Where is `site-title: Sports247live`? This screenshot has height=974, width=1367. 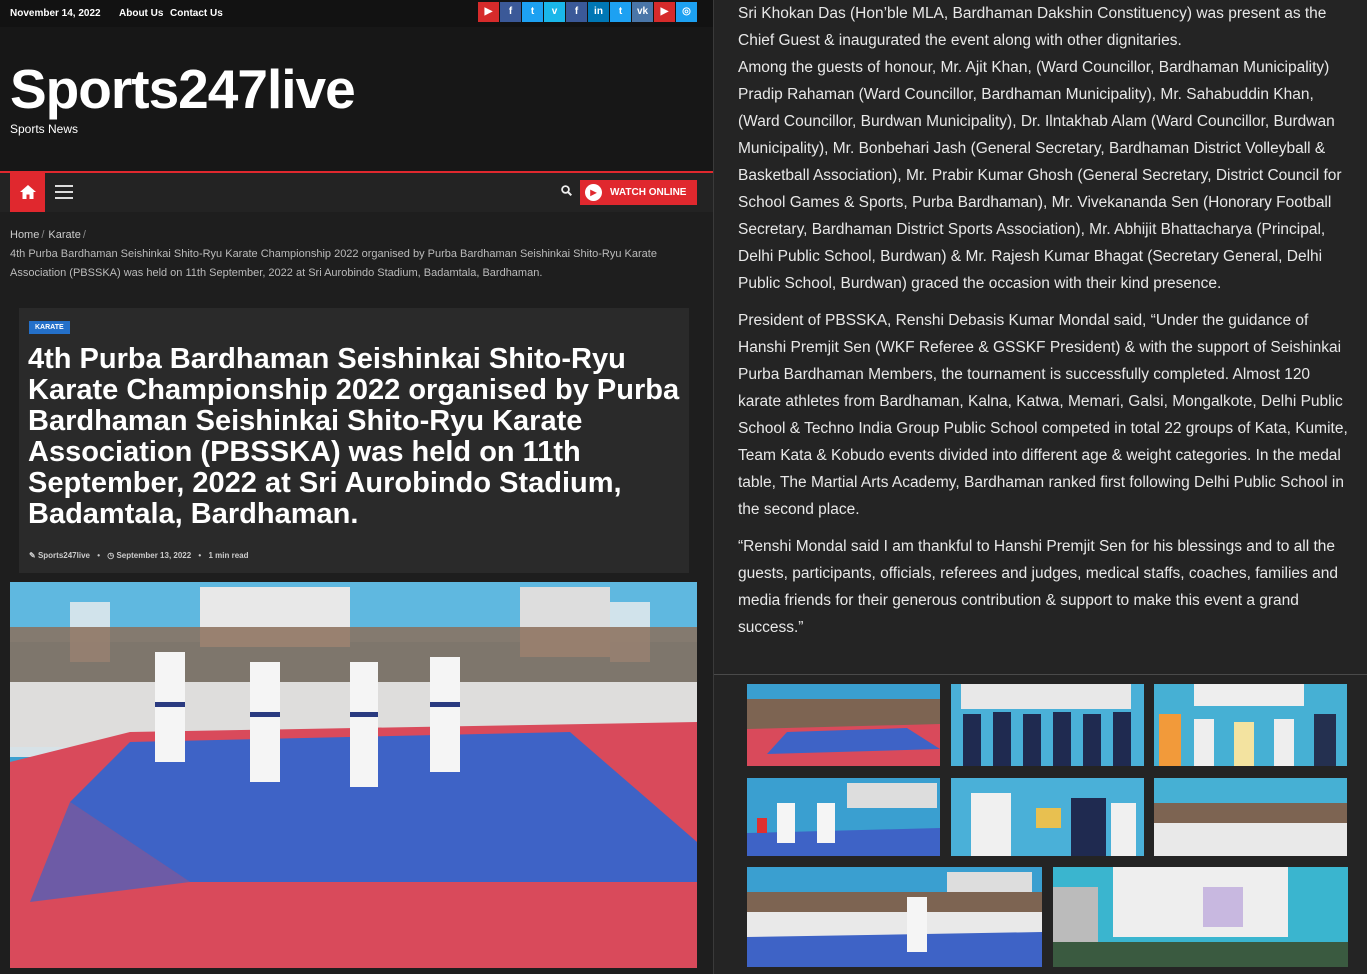 site-title: Sports247live is located at coordinates (183, 89).